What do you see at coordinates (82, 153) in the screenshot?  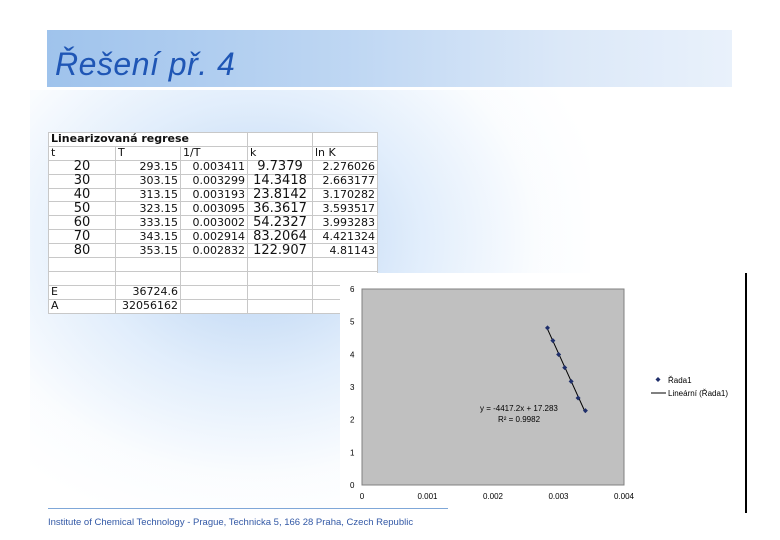 I see `header-t: t` at bounding box center [82, 153].